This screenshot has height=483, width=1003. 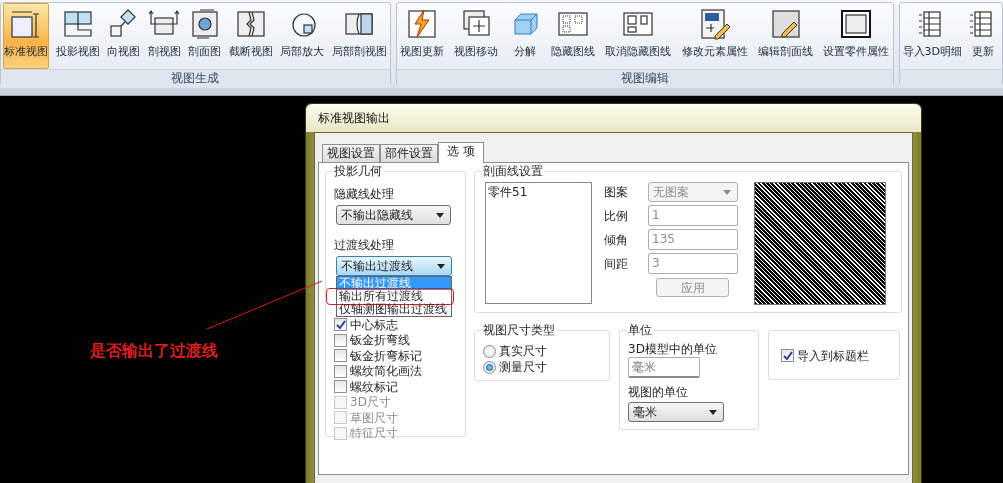 I want to click on tab: 部件设置, so click(x=409, y=153).